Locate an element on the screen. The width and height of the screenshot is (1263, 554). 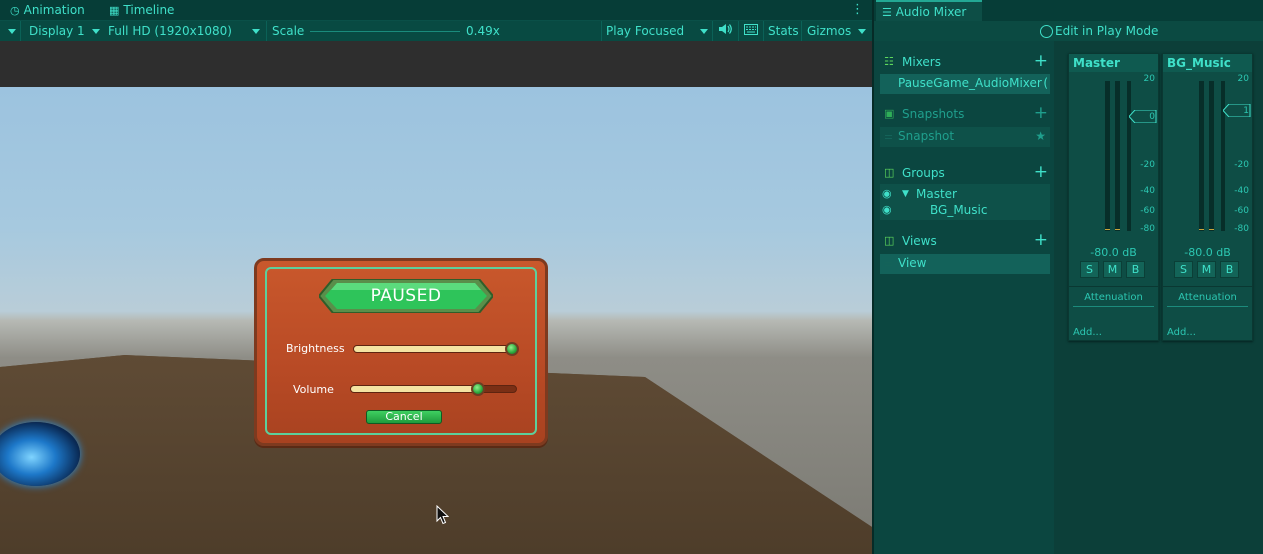
group-item-bg-music: ◉ BG_Music is located at coordinates (962, 209).